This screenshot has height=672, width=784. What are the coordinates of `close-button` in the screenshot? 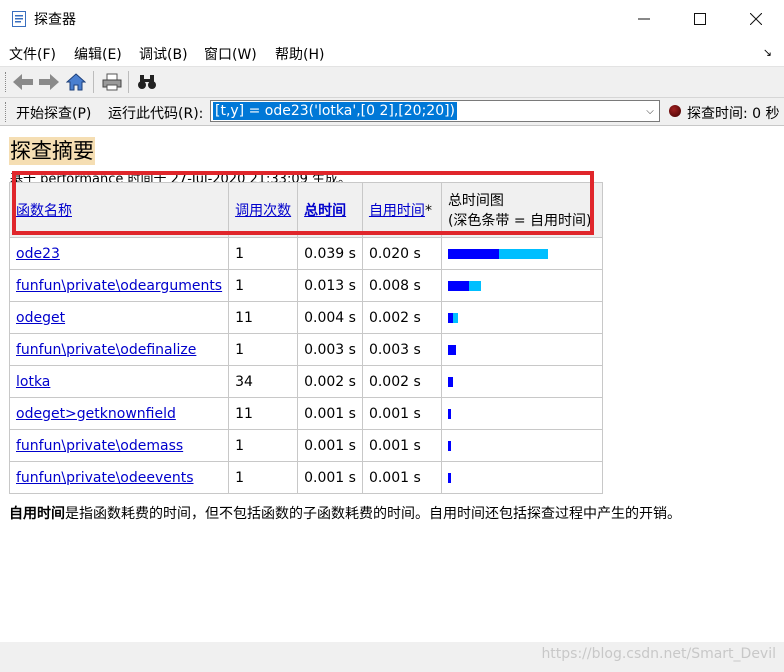 It's located at (756, 19).